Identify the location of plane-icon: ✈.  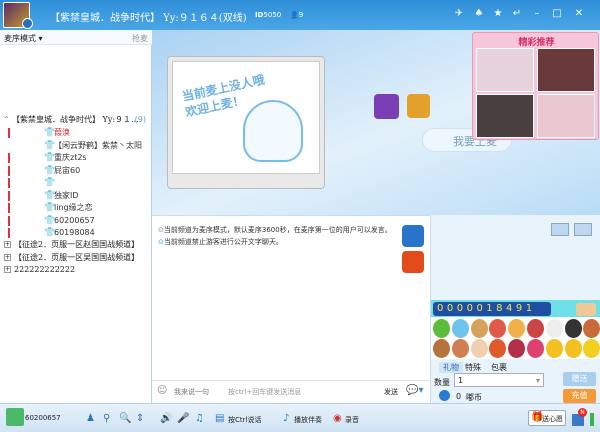
(459, 13).